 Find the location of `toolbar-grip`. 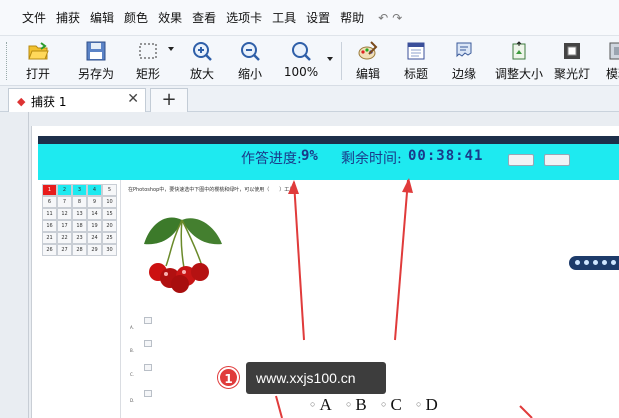

toolbar-grip is located at coordinates (7, 61).